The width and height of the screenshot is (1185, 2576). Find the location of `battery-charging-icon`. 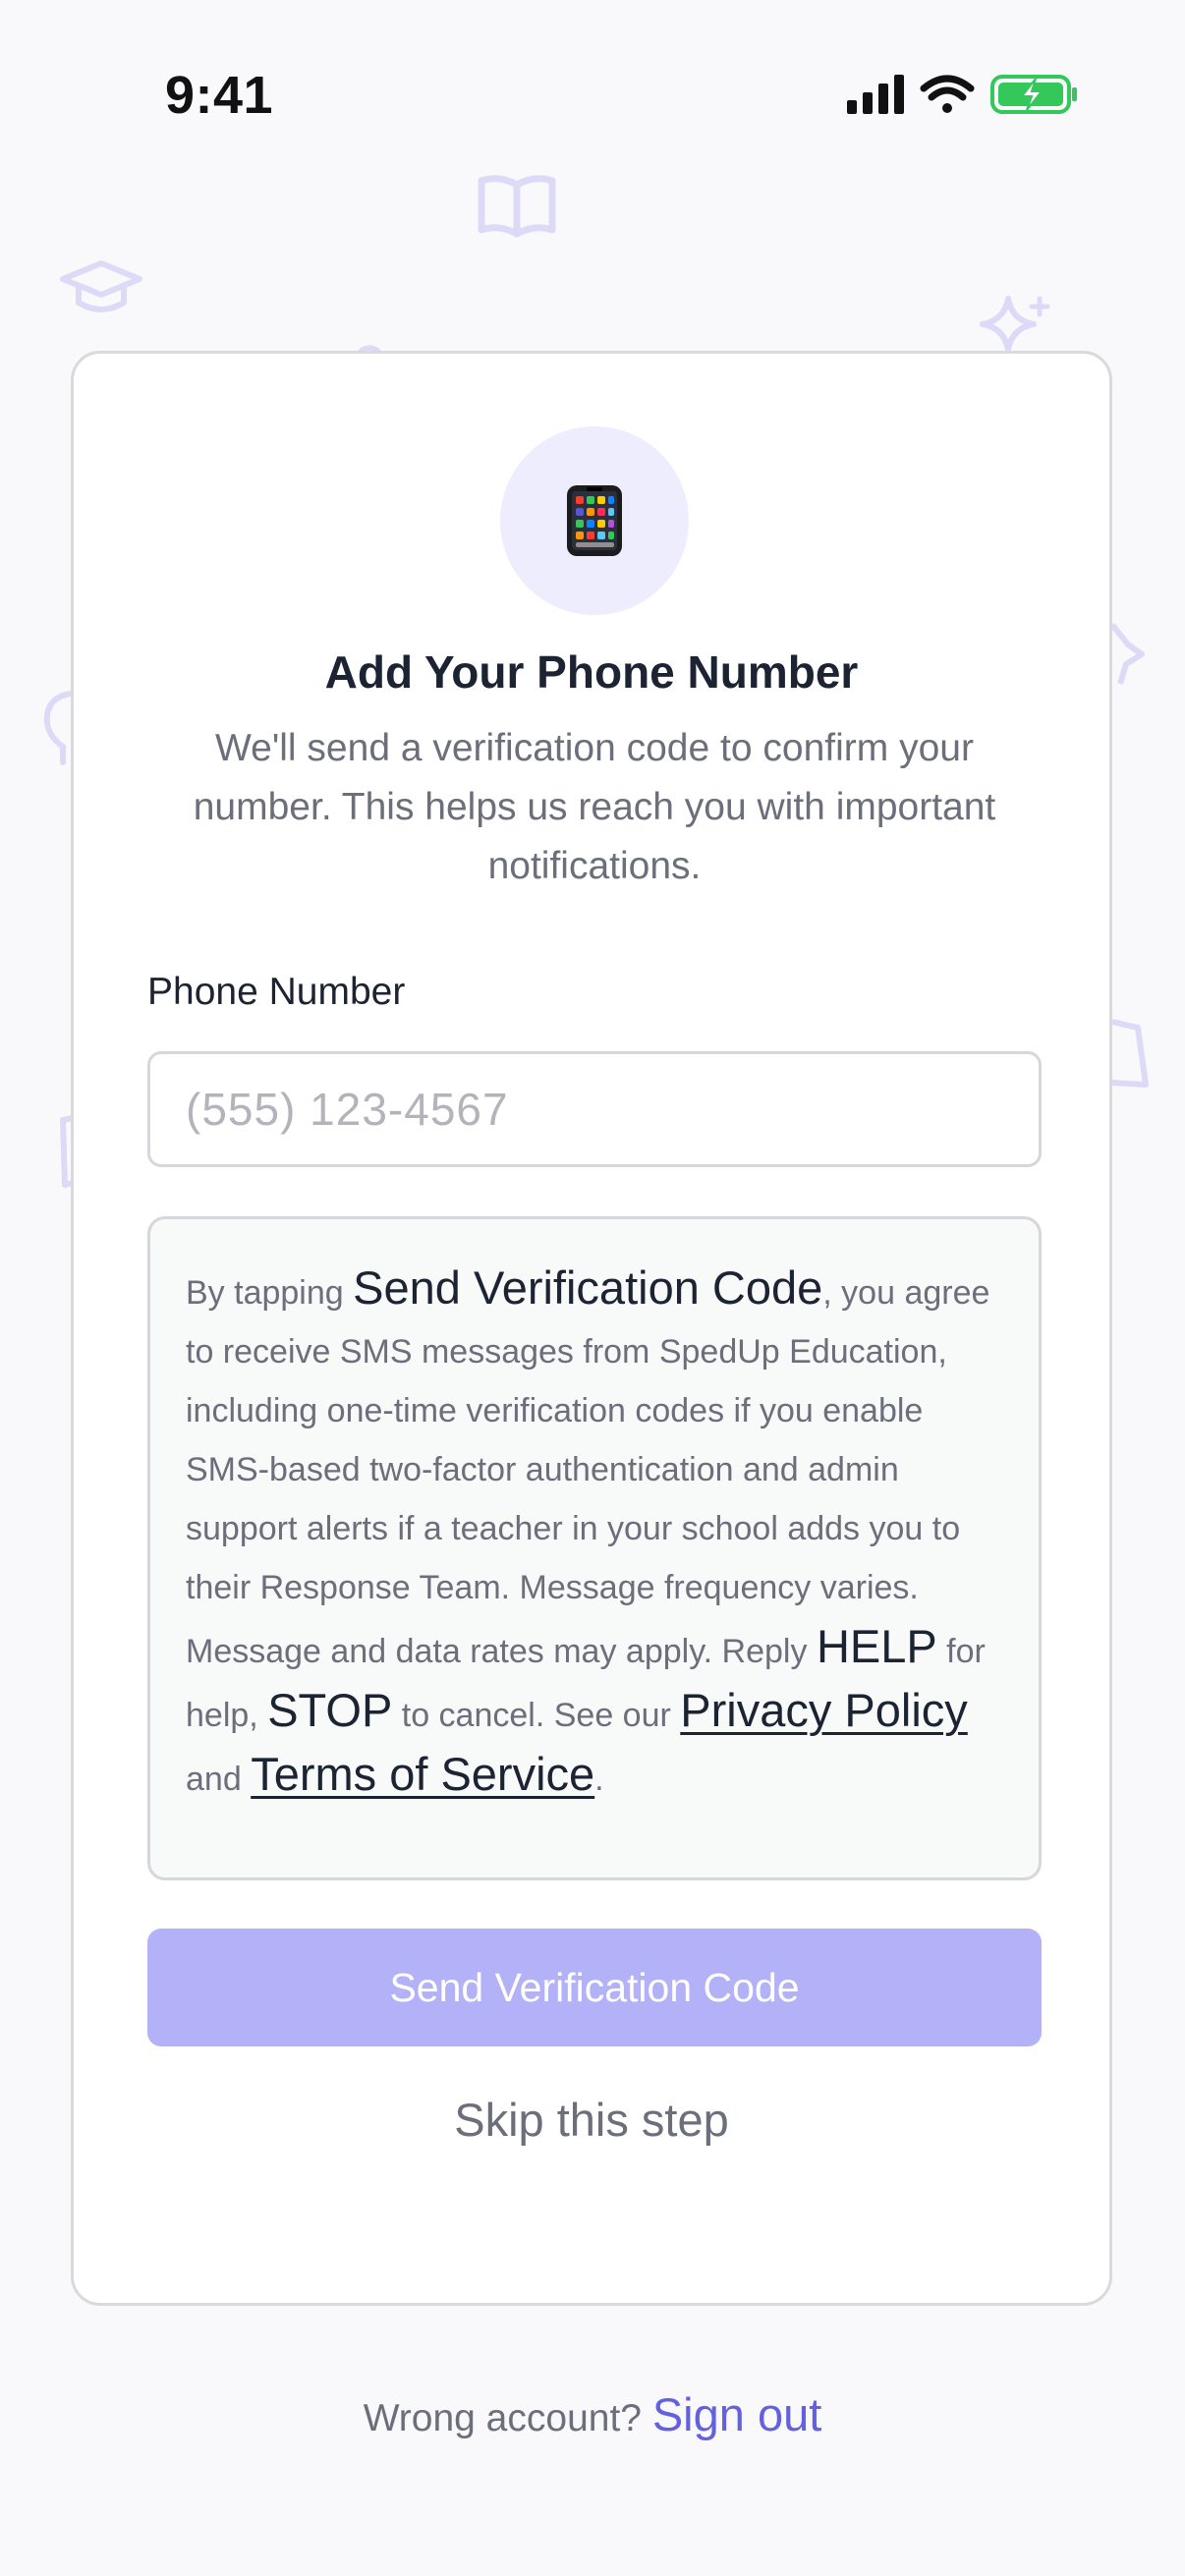

battery-charging-icon is located at coordinates (1034, 94).